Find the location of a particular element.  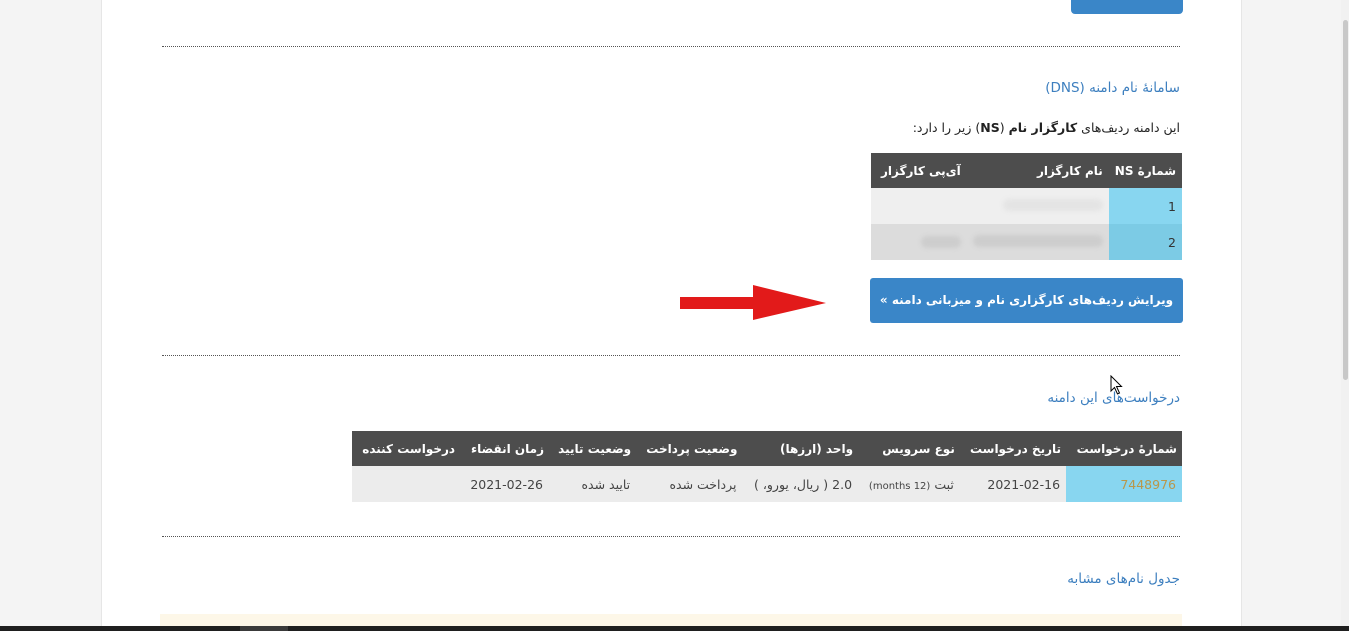

unit-header: واحد (ارزها) is located at coordinates (800, 448).